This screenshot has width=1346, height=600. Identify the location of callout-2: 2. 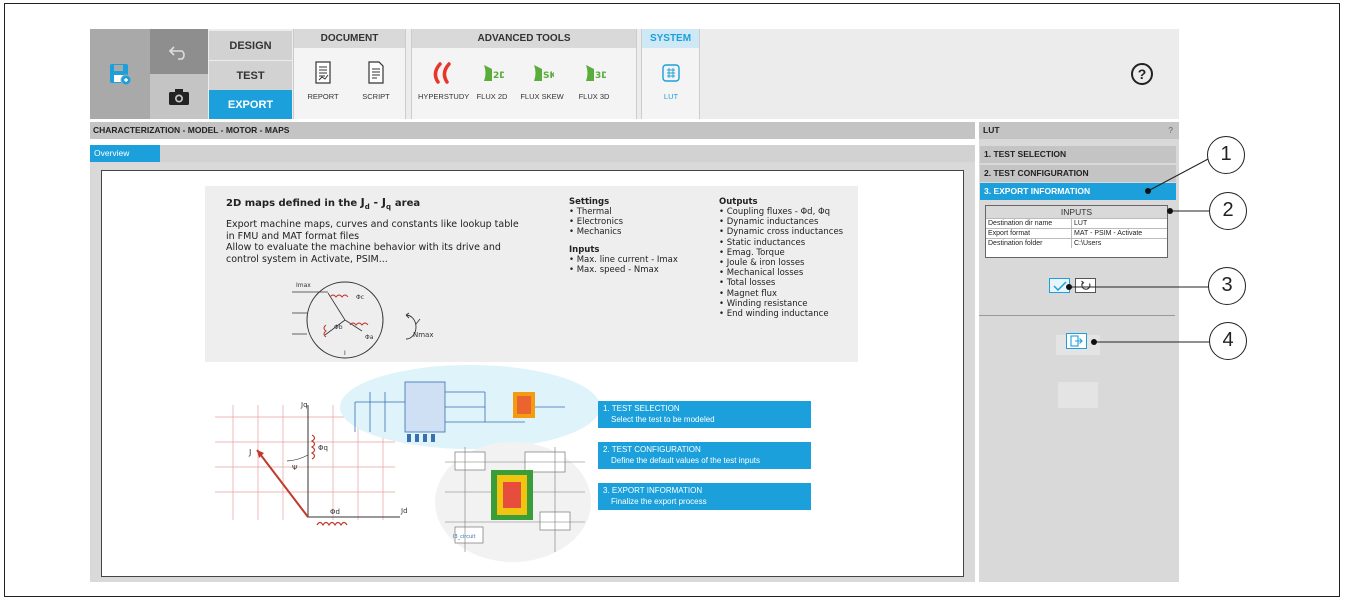
(1228, 211).